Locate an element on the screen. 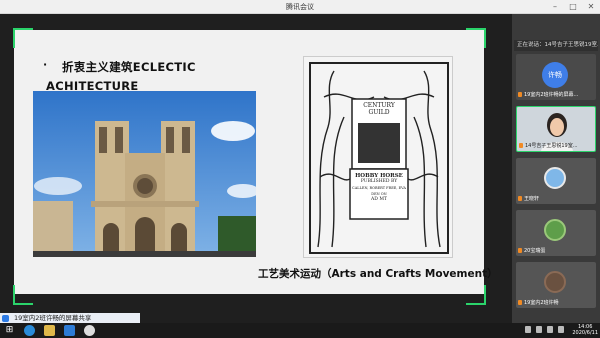 The width and height of the screenshot is (600, 338). poster-text-1: CENTURY is located at coordinates (379, 105).